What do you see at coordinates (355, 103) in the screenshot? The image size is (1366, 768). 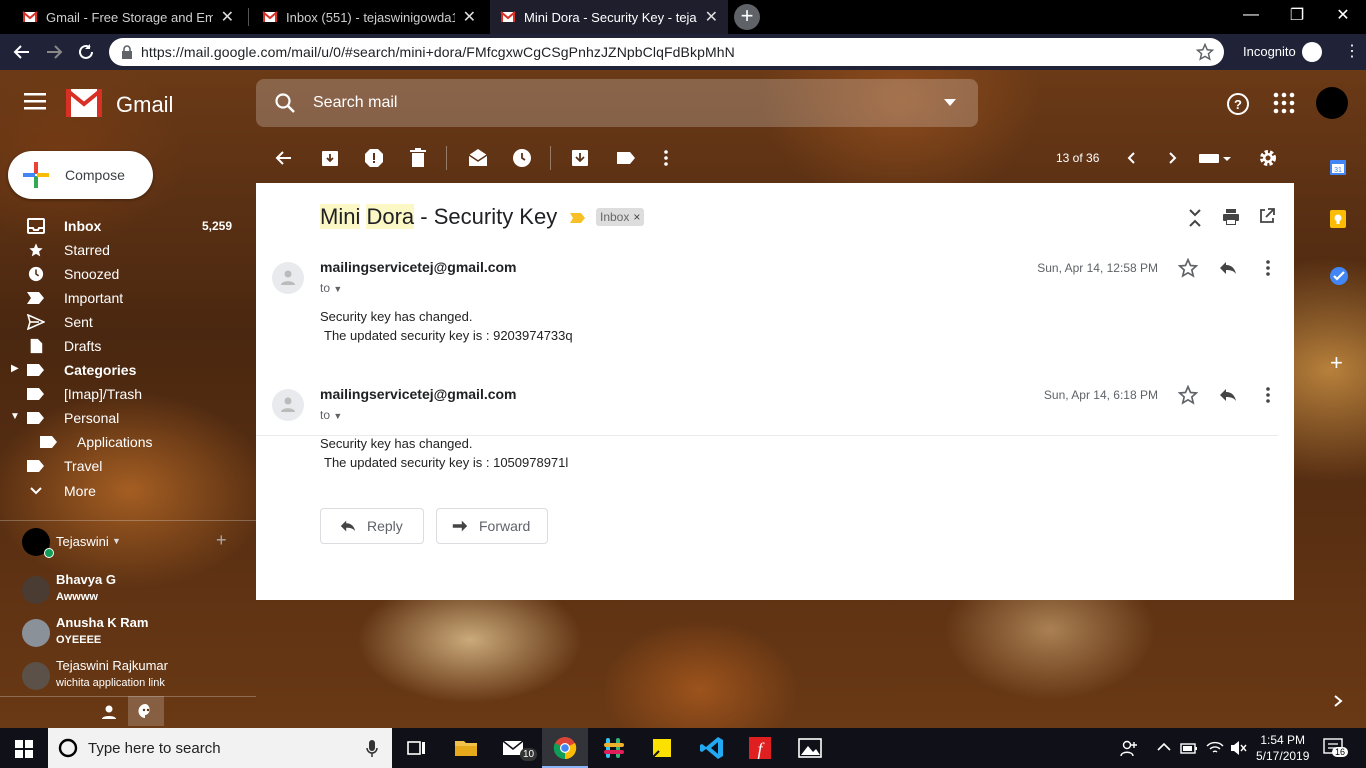 I see `search-input: Search mail` at bounding box center [355, 103].